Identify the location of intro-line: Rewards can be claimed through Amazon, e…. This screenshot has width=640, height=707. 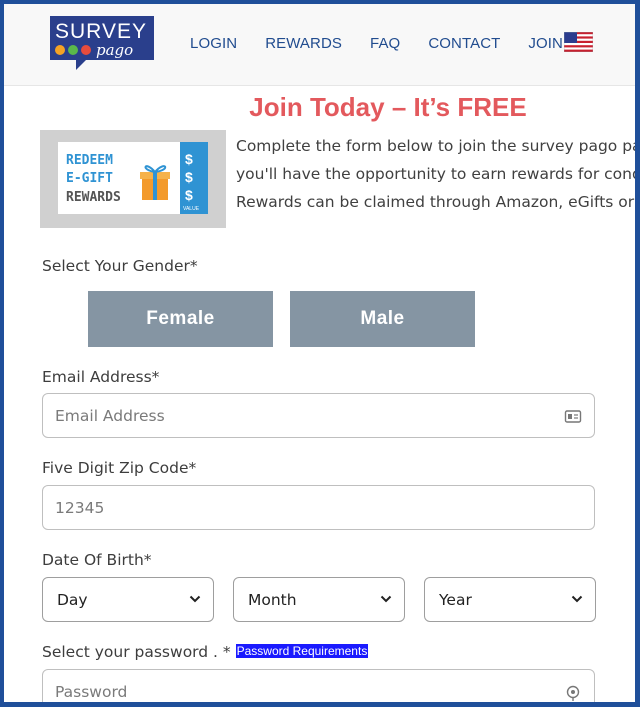
(438, 202).